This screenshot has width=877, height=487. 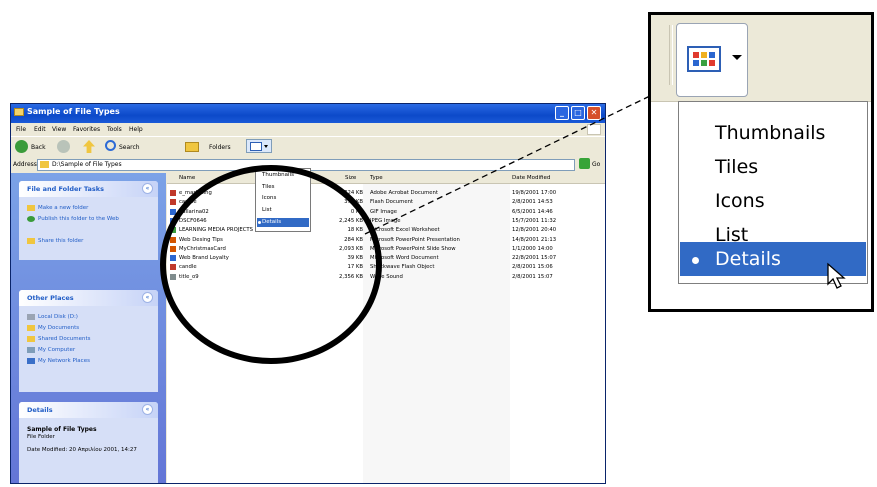 I want to click on bullet-icon, so click(x=695, y=260).